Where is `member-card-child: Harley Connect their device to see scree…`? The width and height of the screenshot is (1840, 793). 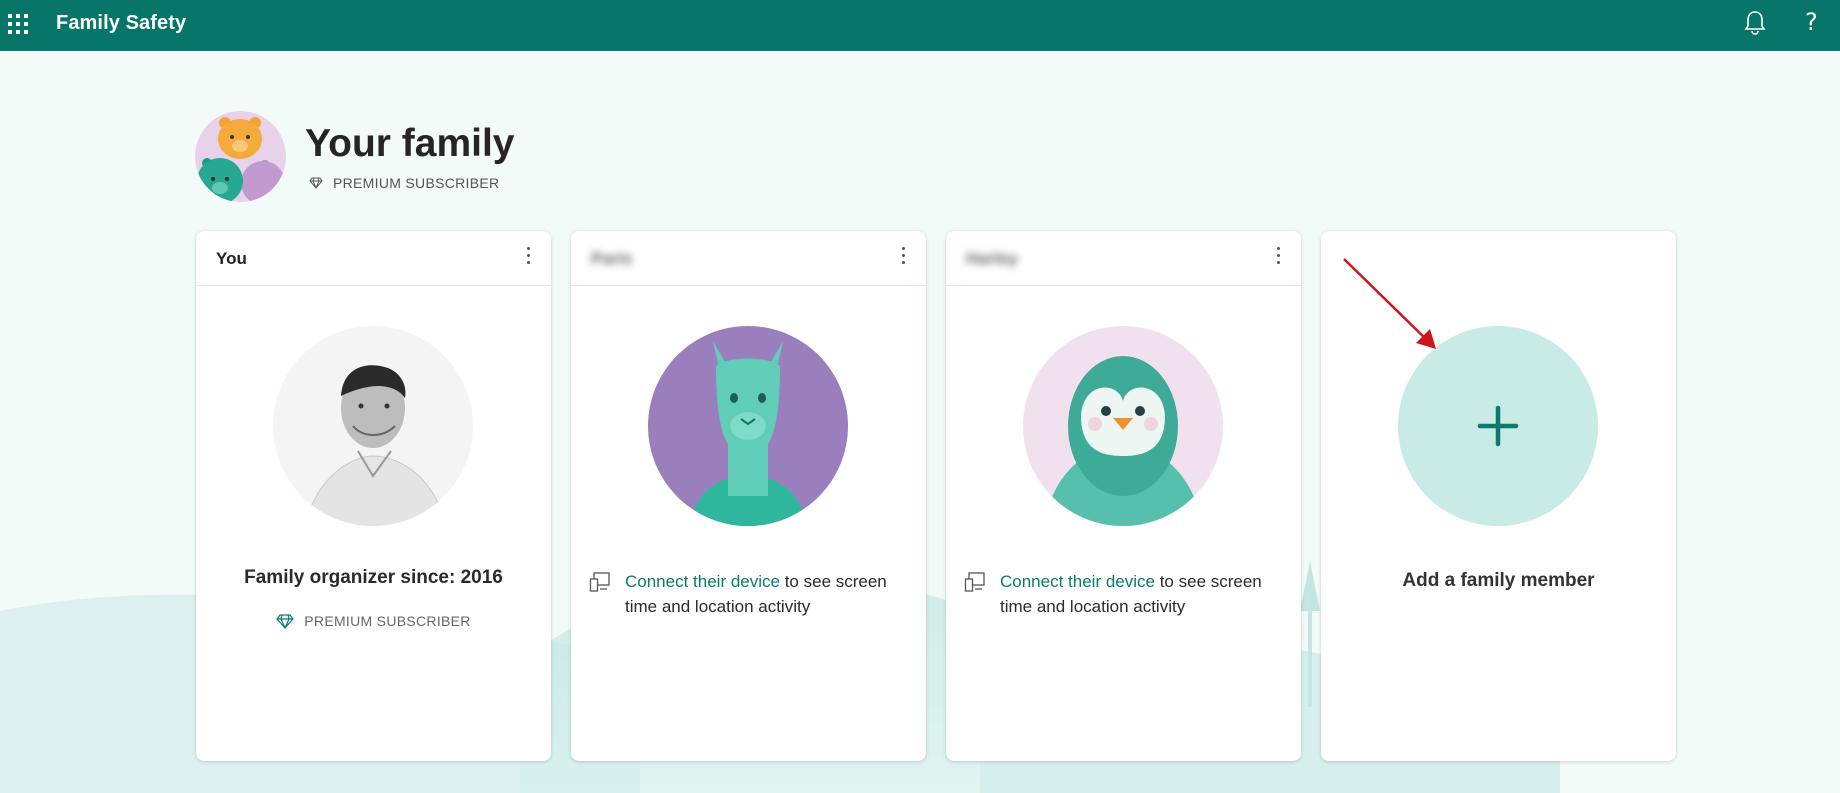 member-card-child: Harley Connect their device to see scree… is located at coordinates (1123, 496).